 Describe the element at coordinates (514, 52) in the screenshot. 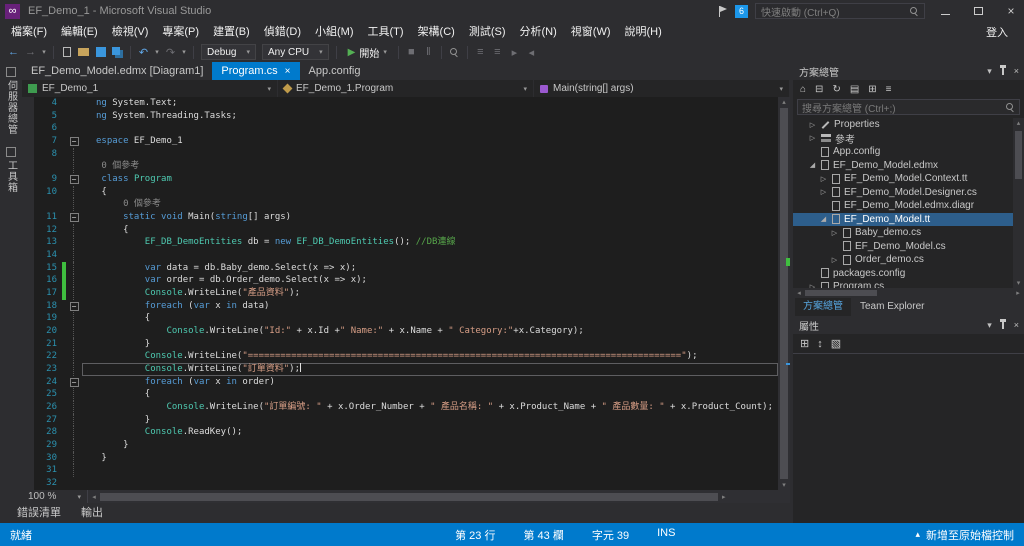

I see `indent-icon: ▸` at that location.